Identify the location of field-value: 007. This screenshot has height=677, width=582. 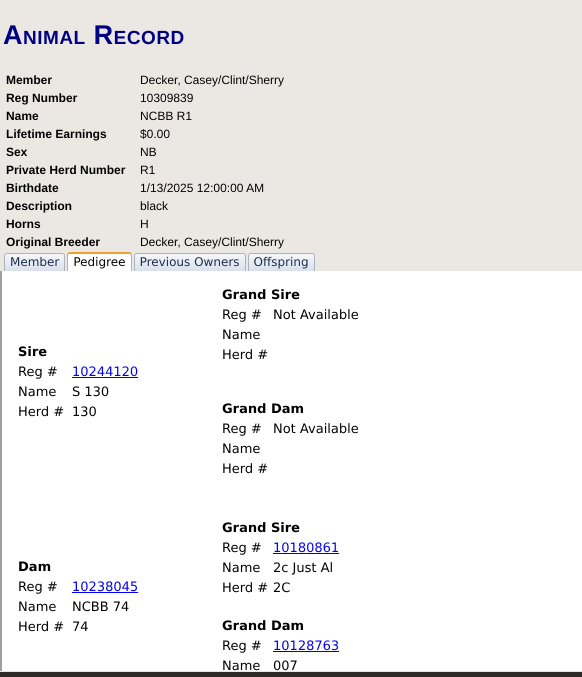
(285, 664).